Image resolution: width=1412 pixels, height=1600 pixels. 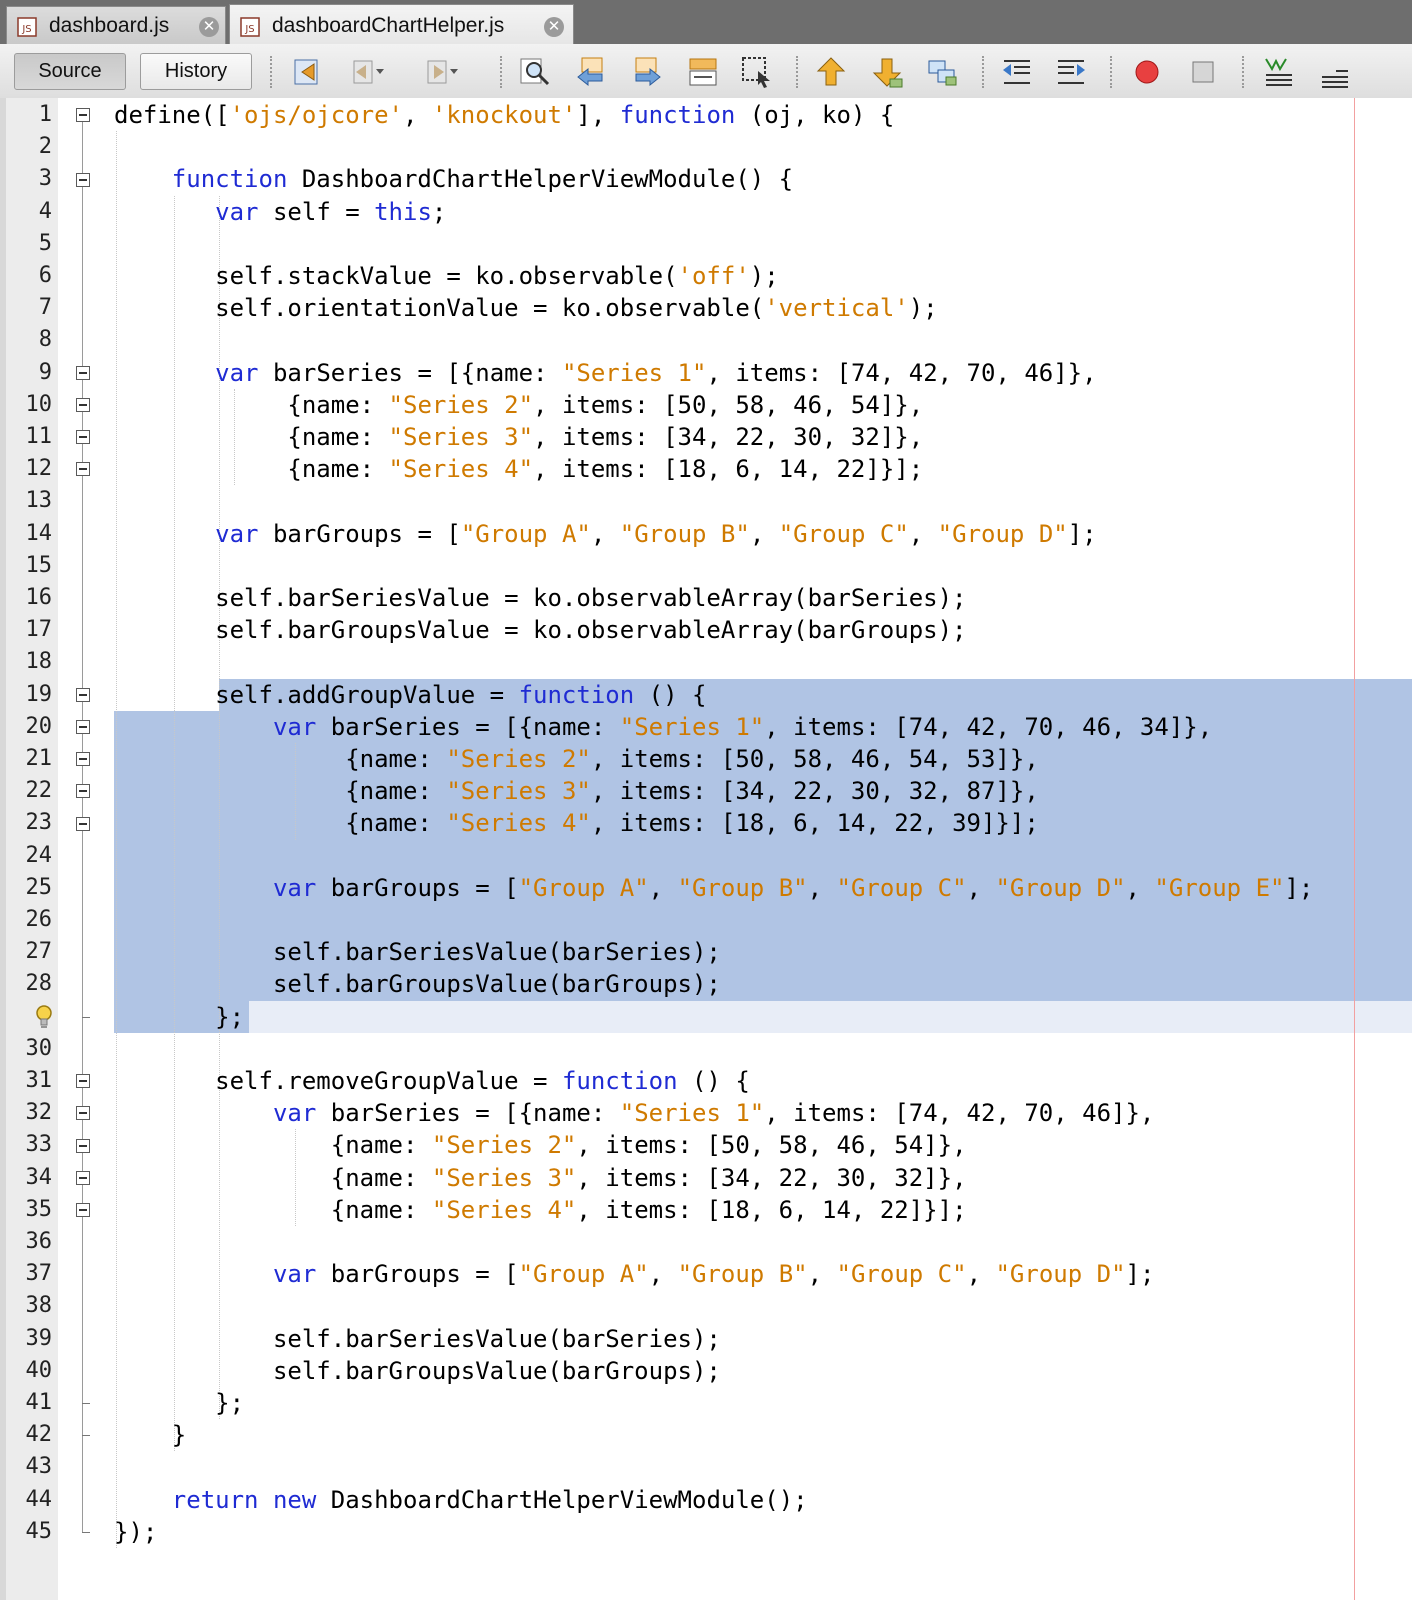 What do you see at coordinates (196, 71) in the screenshot?
I see `history-button: History` at bounding box center [196, 71].